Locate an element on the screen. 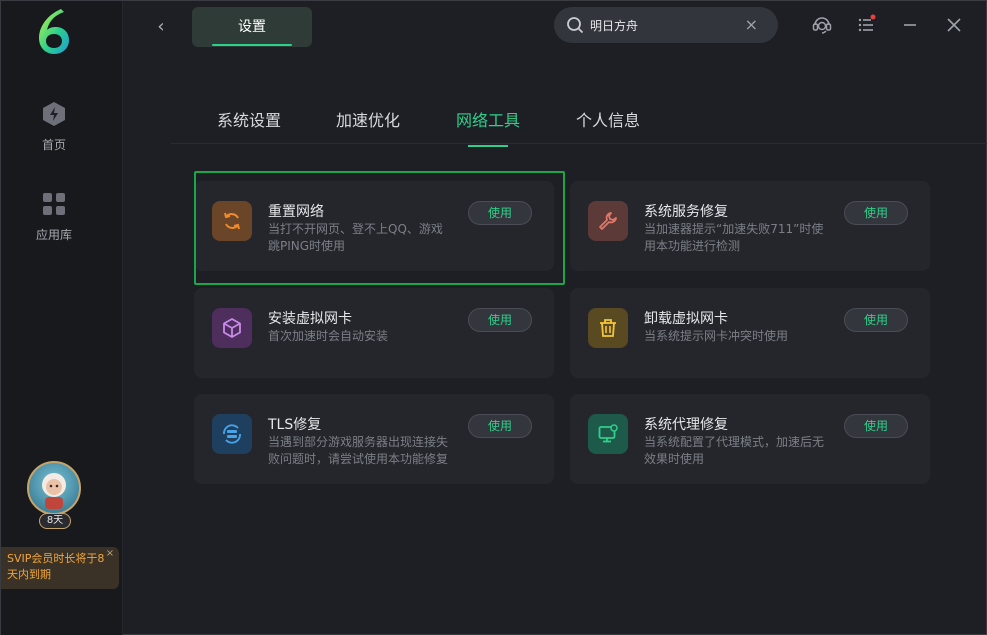  tool-card-system-proxy-repair: 系统代理修复 当系统配置了代理模式，加速后无效果时使用 使用 is located at coordinates (750, 439).